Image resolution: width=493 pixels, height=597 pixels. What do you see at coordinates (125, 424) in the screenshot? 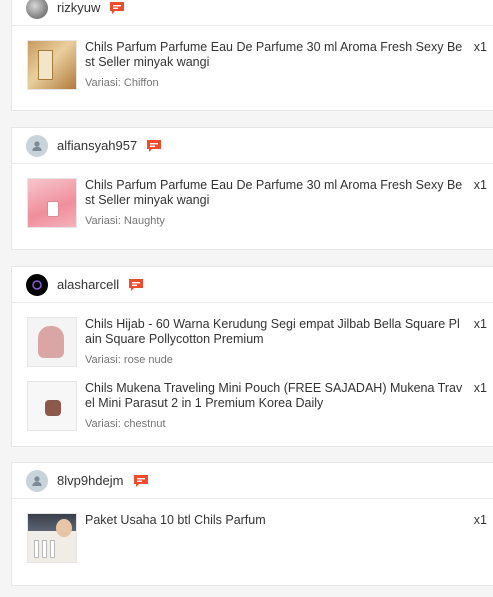
I see `product-variant: Variasi: chestnut` at bounding box center [125, 424].